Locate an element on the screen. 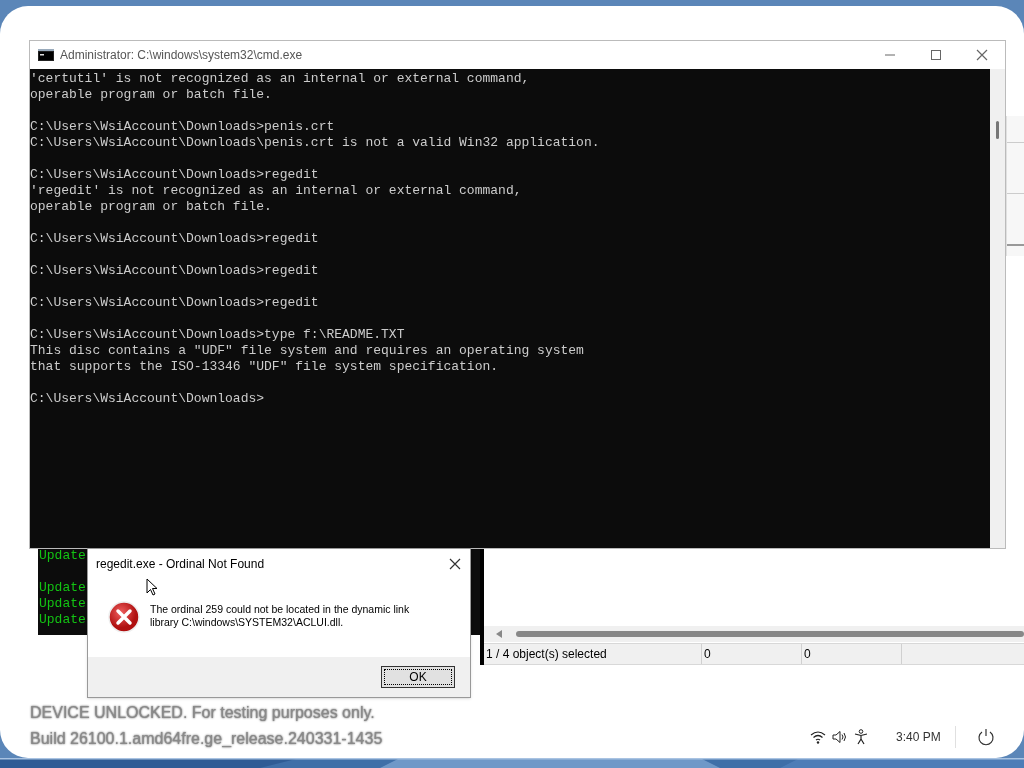  console-line: C:\Users\WsiAccount\Downloads>type f:\README.TXT is located at coordinates (217, 335).